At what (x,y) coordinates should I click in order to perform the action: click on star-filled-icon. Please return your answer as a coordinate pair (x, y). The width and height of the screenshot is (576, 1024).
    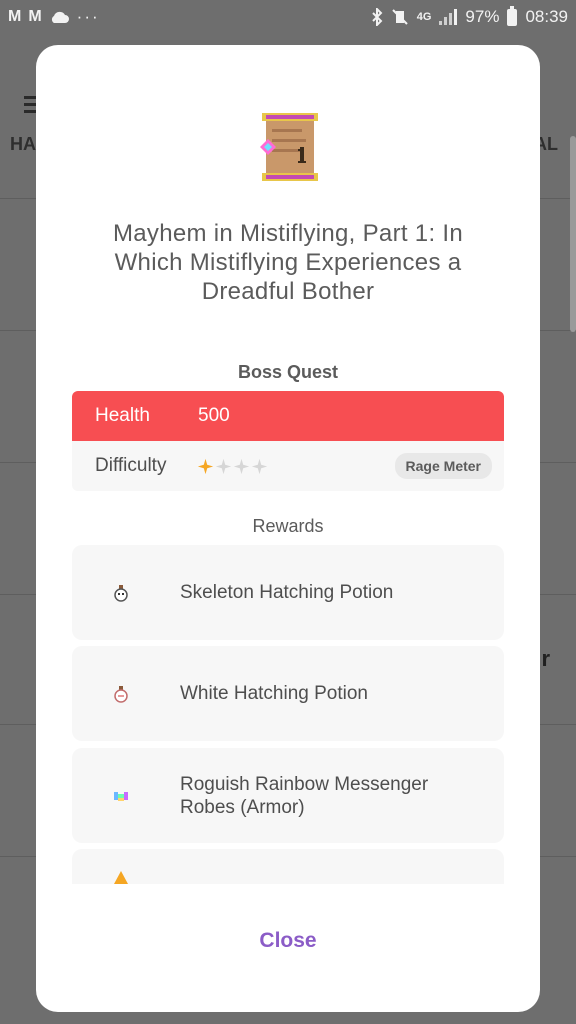
    Looking at the image, I should click on (205, 466).